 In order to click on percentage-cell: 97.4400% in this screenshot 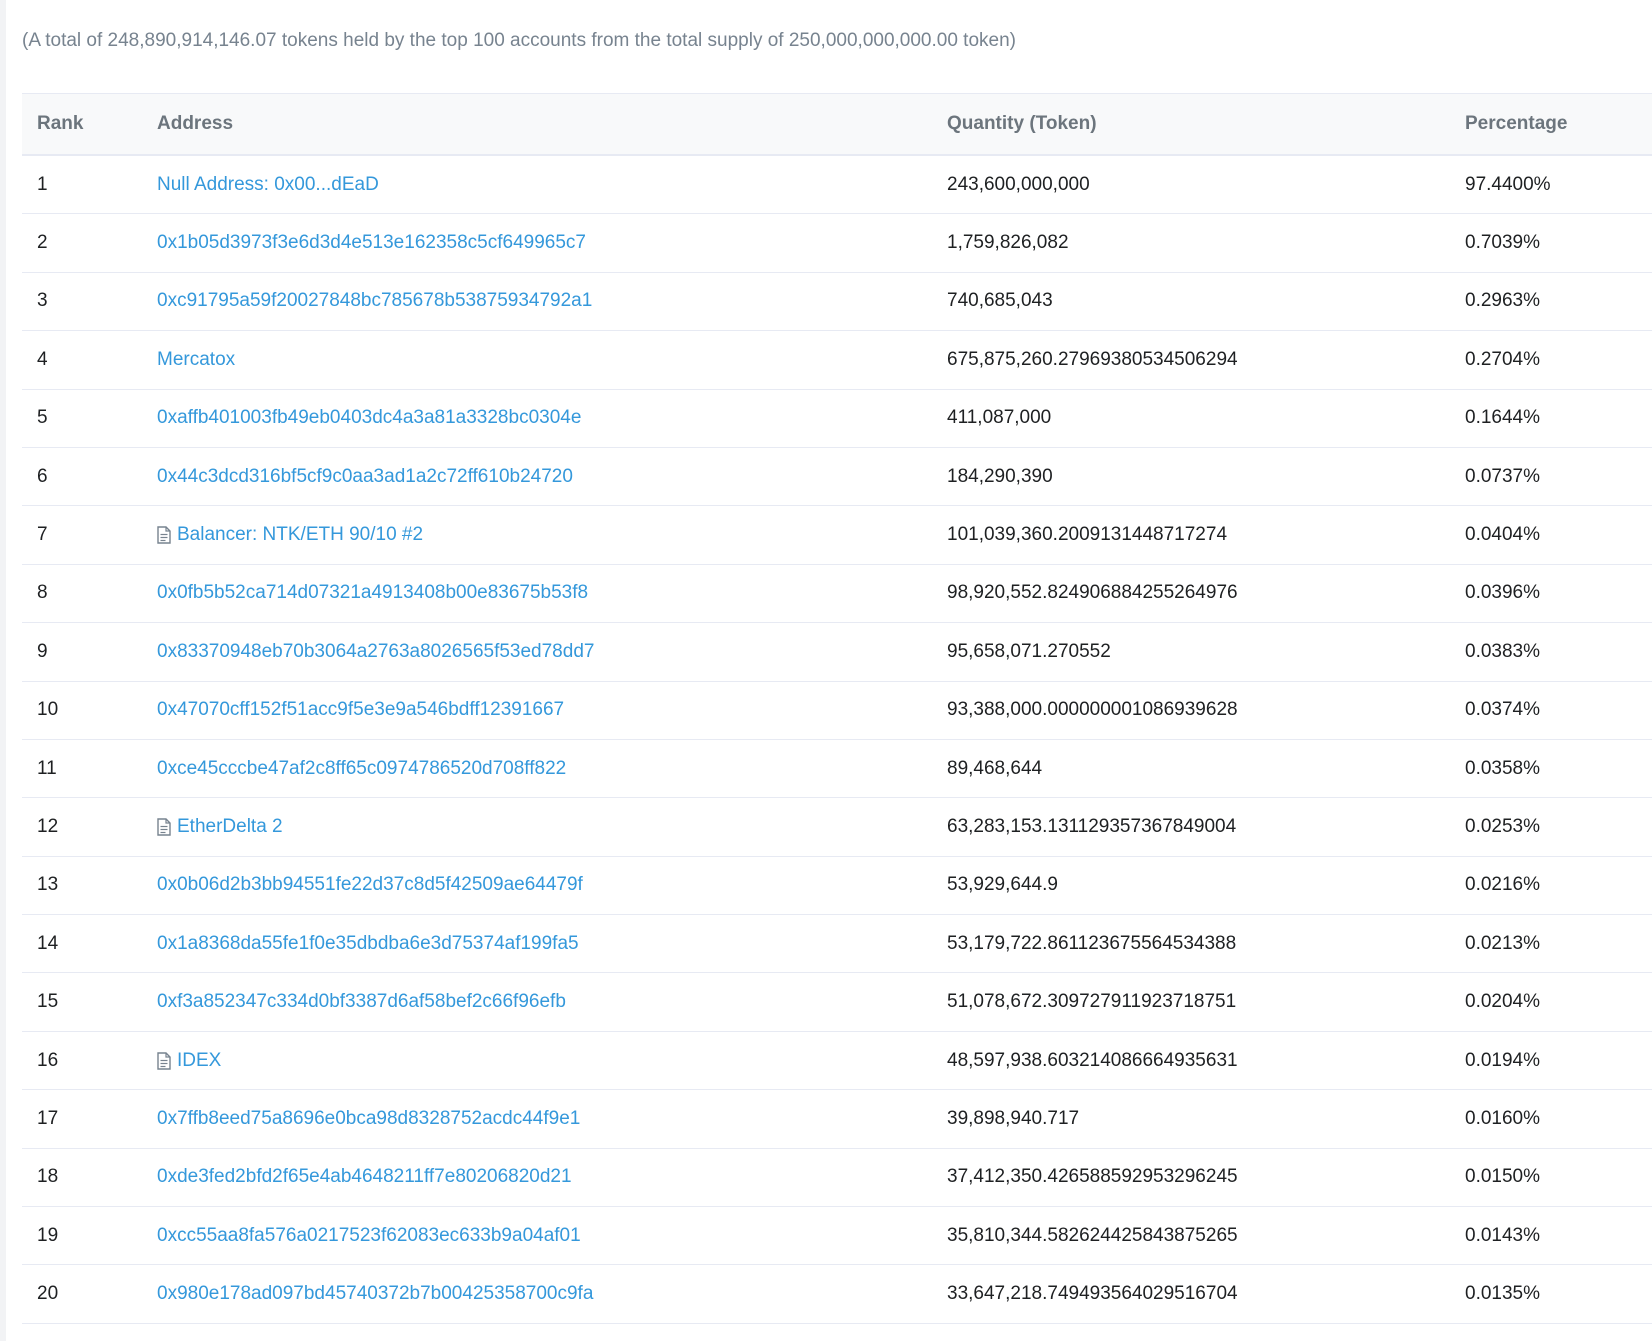, I will do `click(1508, 184)`.